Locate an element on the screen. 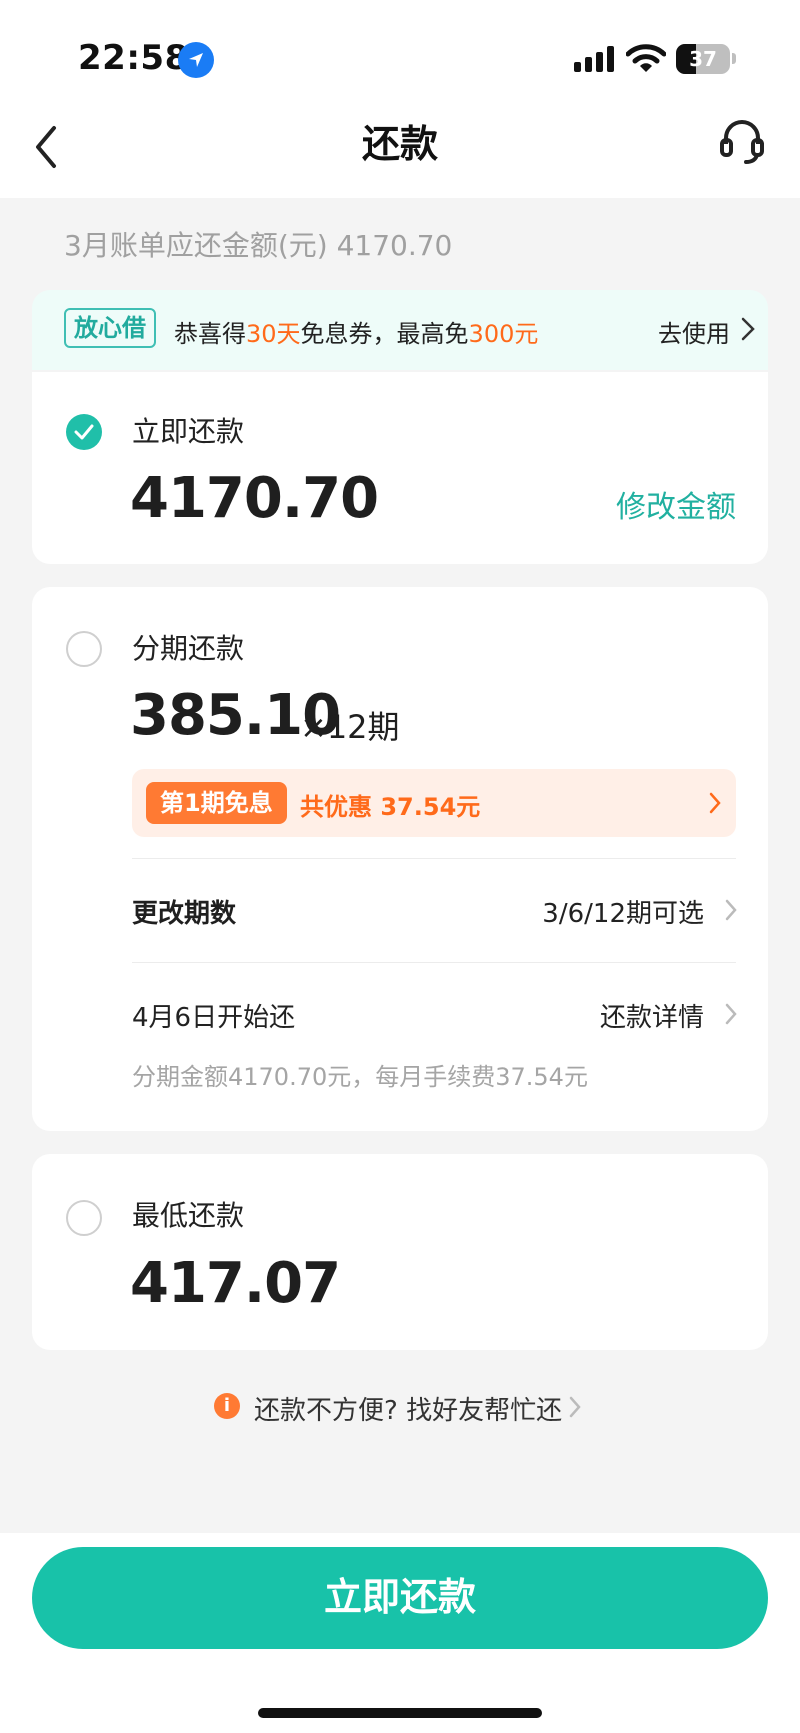 This screenshot has height=1733, width=800. battery-icon: 37 is located at coordinates (703, 59).